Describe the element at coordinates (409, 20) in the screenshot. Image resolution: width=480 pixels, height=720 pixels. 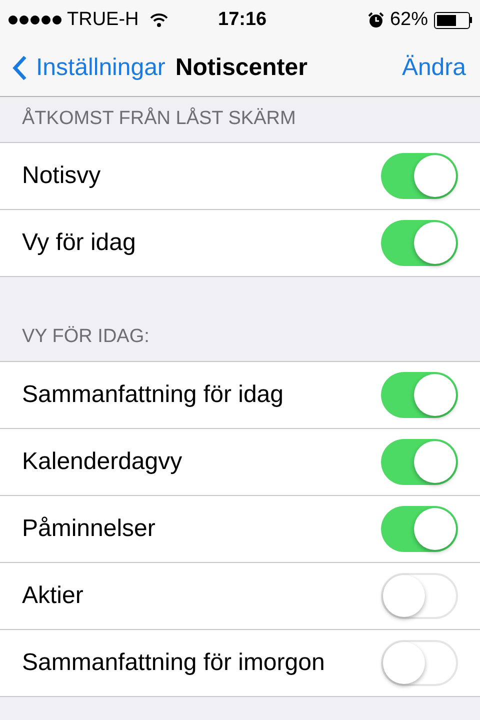
I see `battery-percentage: 62%` at that location.